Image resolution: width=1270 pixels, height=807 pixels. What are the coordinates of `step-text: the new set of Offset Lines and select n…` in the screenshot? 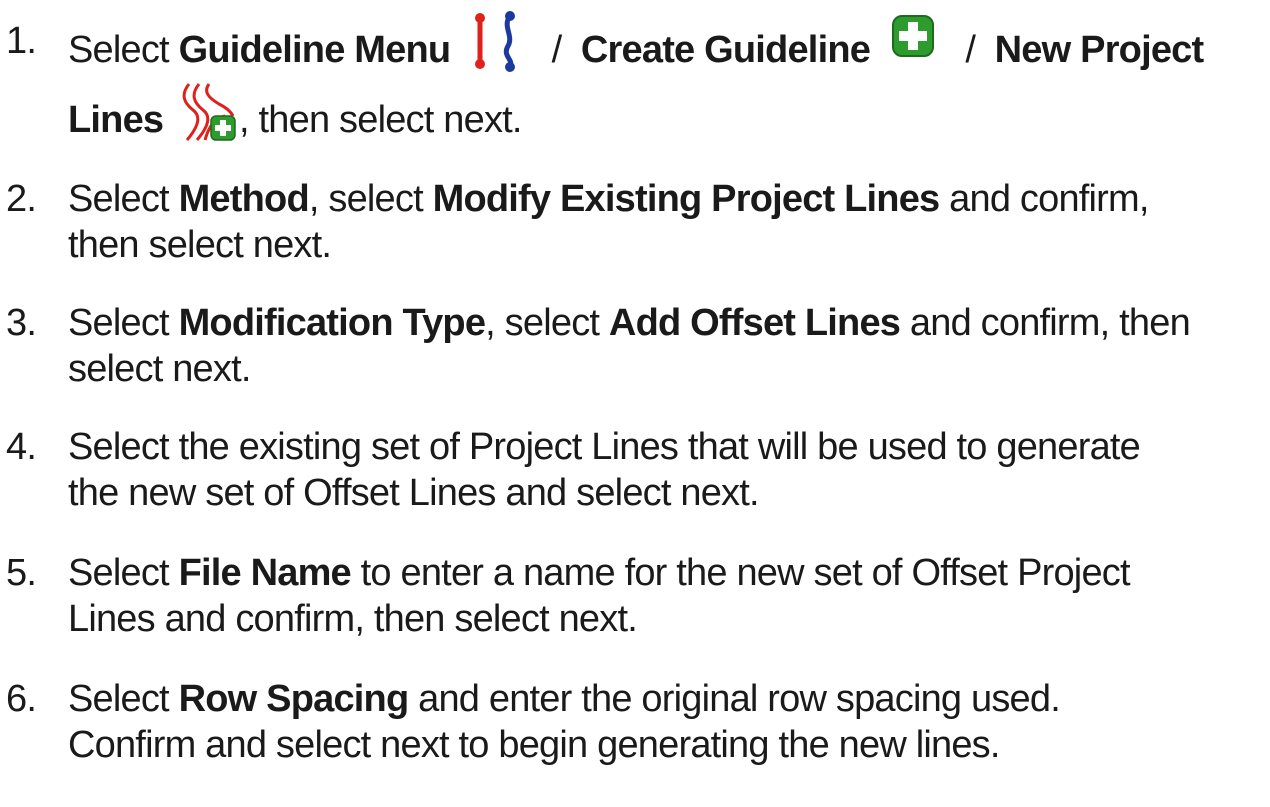 It's located at (414, 493).